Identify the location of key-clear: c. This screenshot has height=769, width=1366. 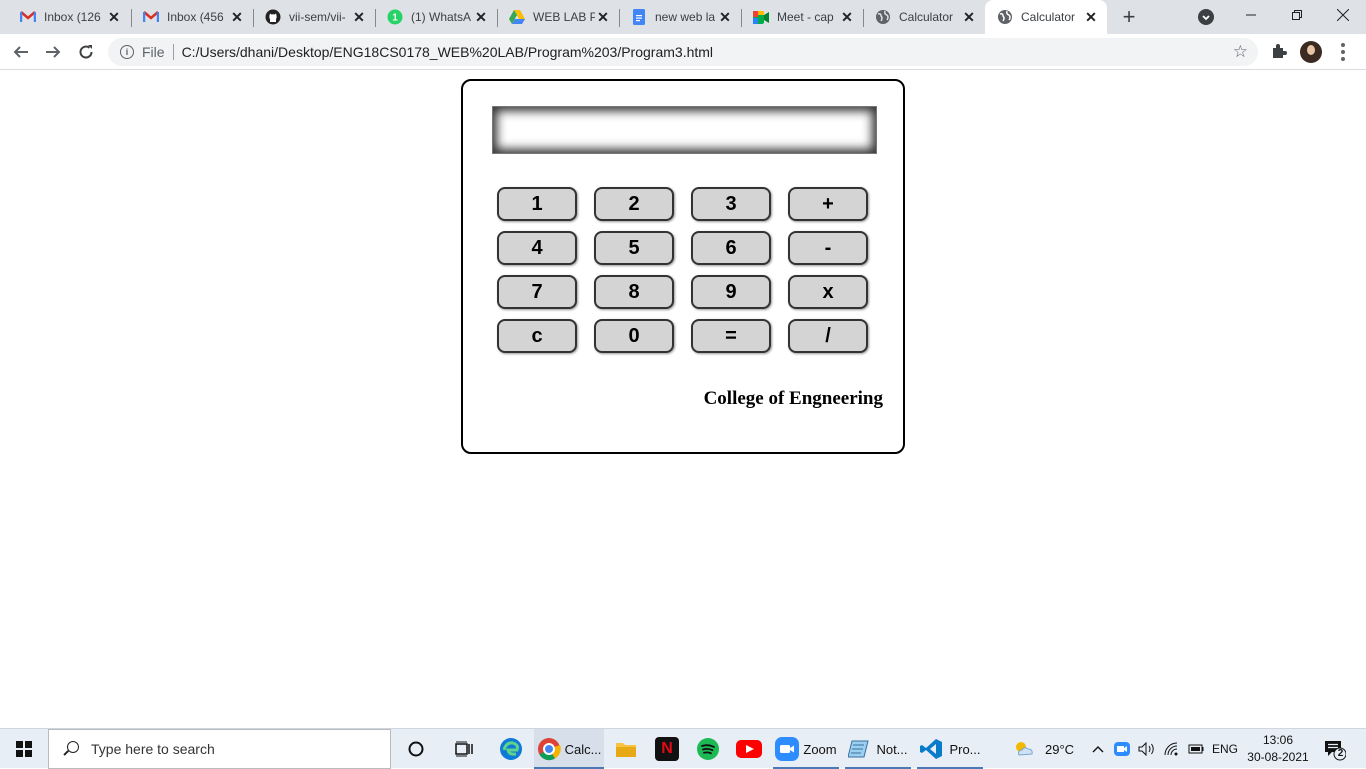
(537, 336).